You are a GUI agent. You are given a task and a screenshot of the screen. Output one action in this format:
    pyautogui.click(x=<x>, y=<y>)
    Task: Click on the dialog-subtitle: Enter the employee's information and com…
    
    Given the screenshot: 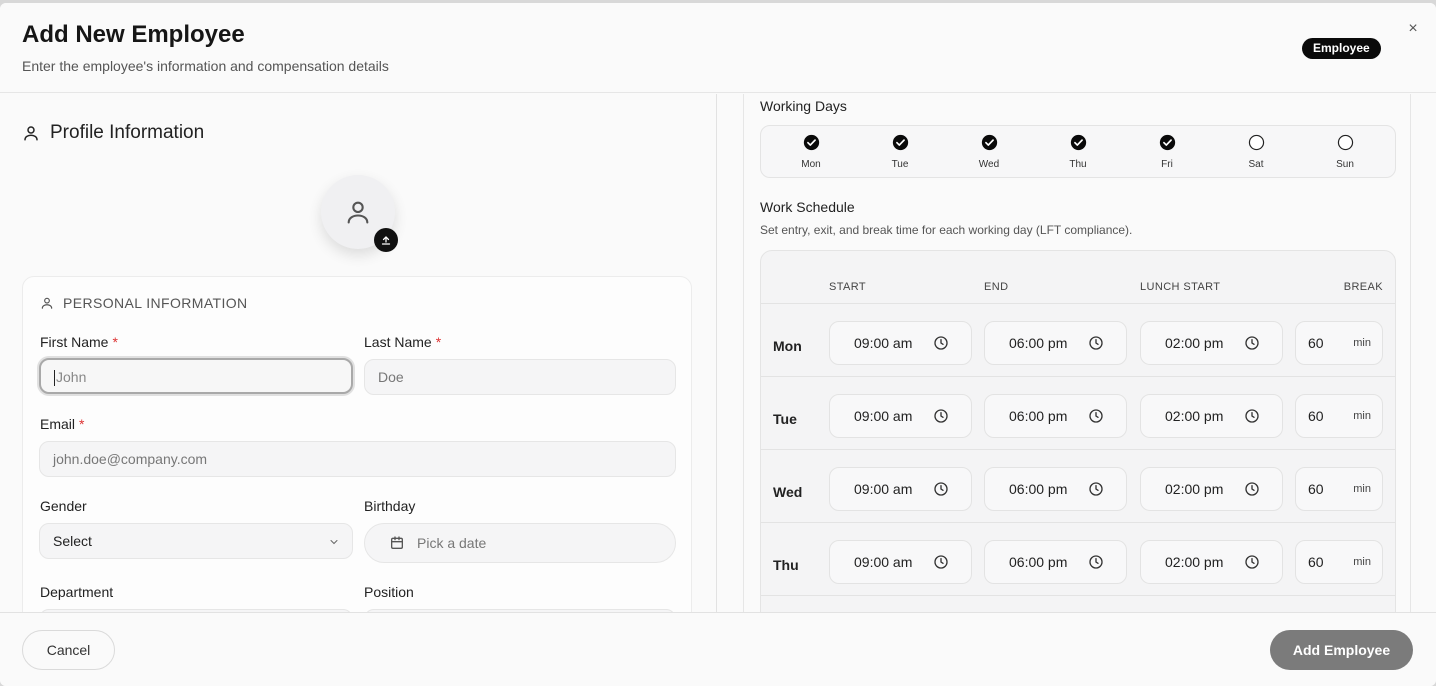 What is the action you would take?
    pyautogui.click(x=205, y=66)
    